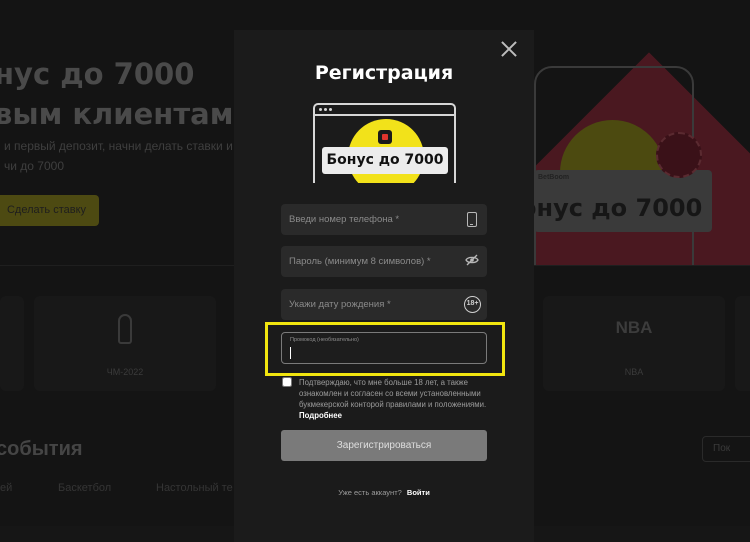 The height and width of the screenshot is (542, 750). What do you see at coordinates (325, 109) in the screenshot?
I see `window-dots` at bounding box center [325, 109].